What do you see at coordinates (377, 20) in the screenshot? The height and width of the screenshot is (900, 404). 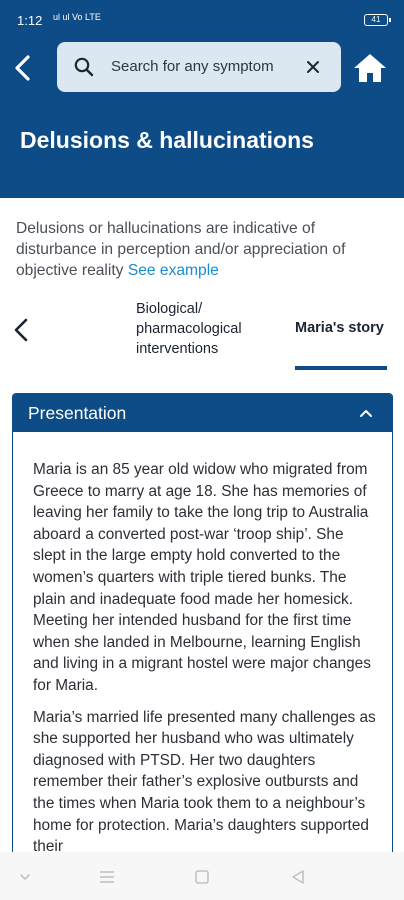 I see `battery-icon: 41` at bounding box center [377, 20].